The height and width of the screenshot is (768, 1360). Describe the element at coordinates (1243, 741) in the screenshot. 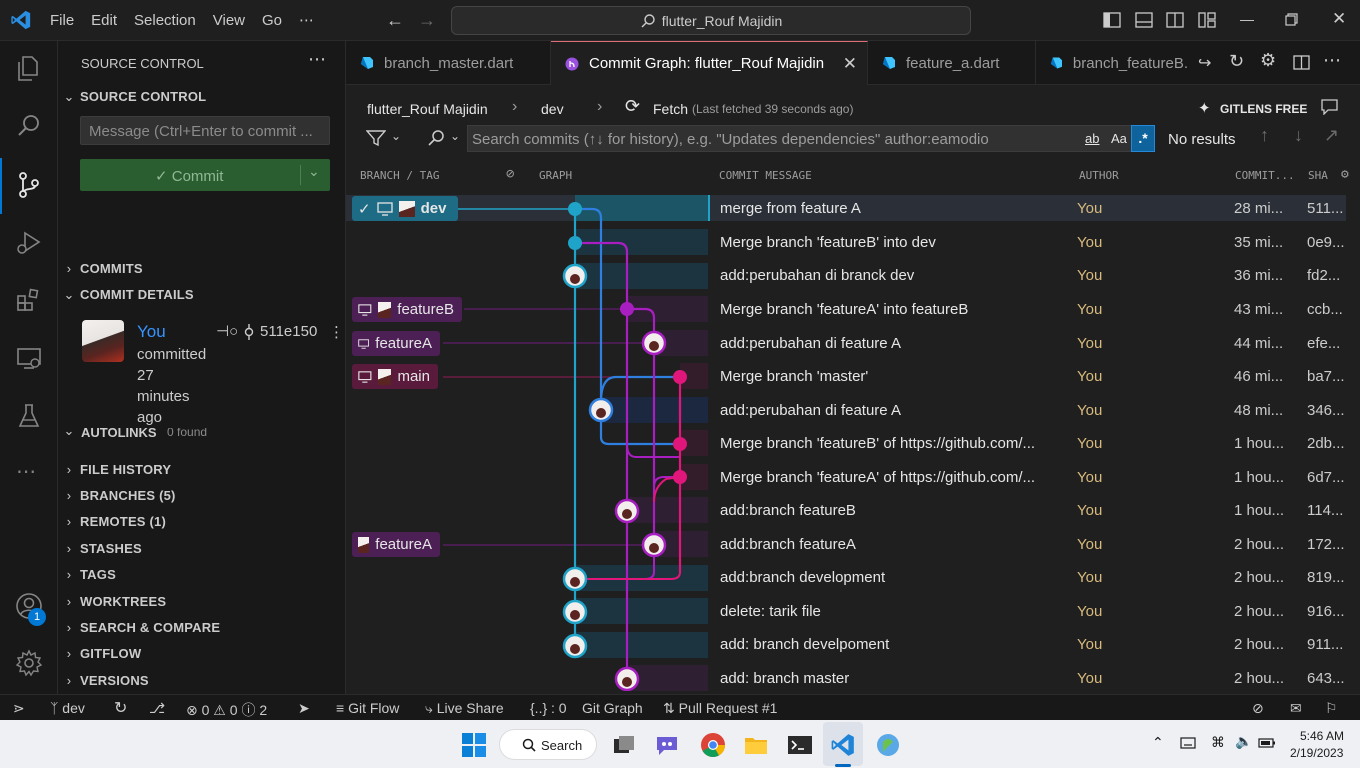

I see `volume-icon: 🔈` at that location.